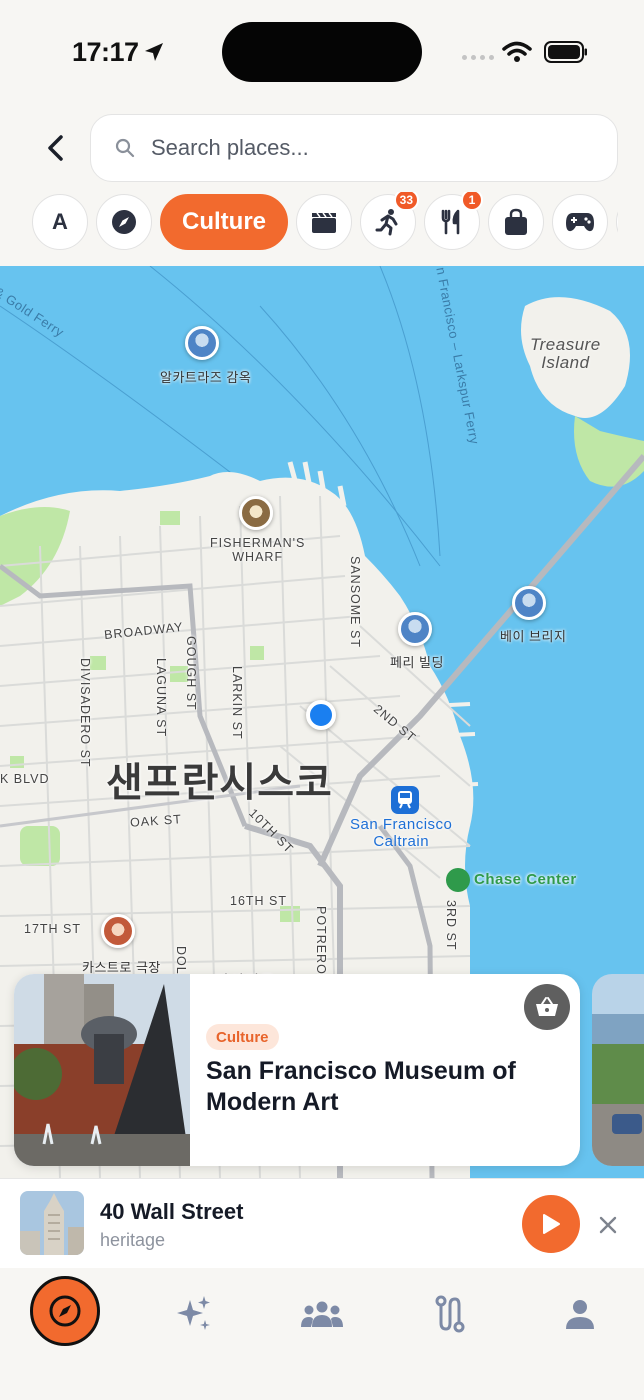 The image size is (644, 1400). What do you see at coordinates (202, 343) in the screenshot?
I see `poi-alcatraz-marker` at bounding box center [202, 343].